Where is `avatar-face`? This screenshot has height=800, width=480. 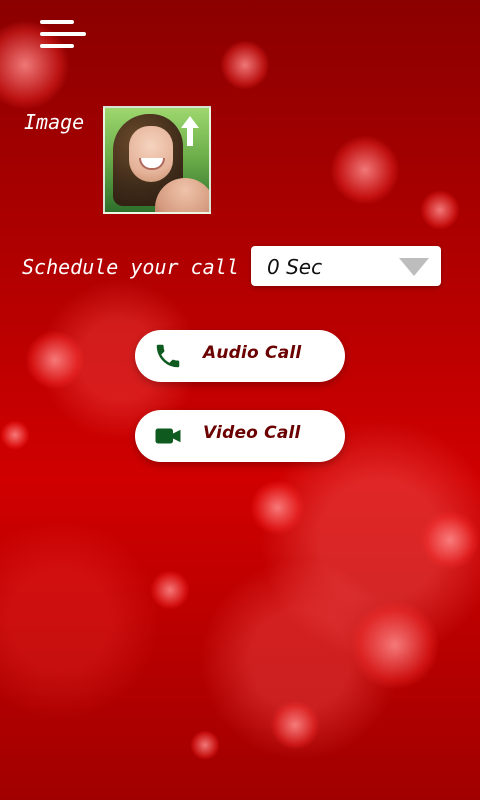
avatar-face is located at coordinates (151, 154).